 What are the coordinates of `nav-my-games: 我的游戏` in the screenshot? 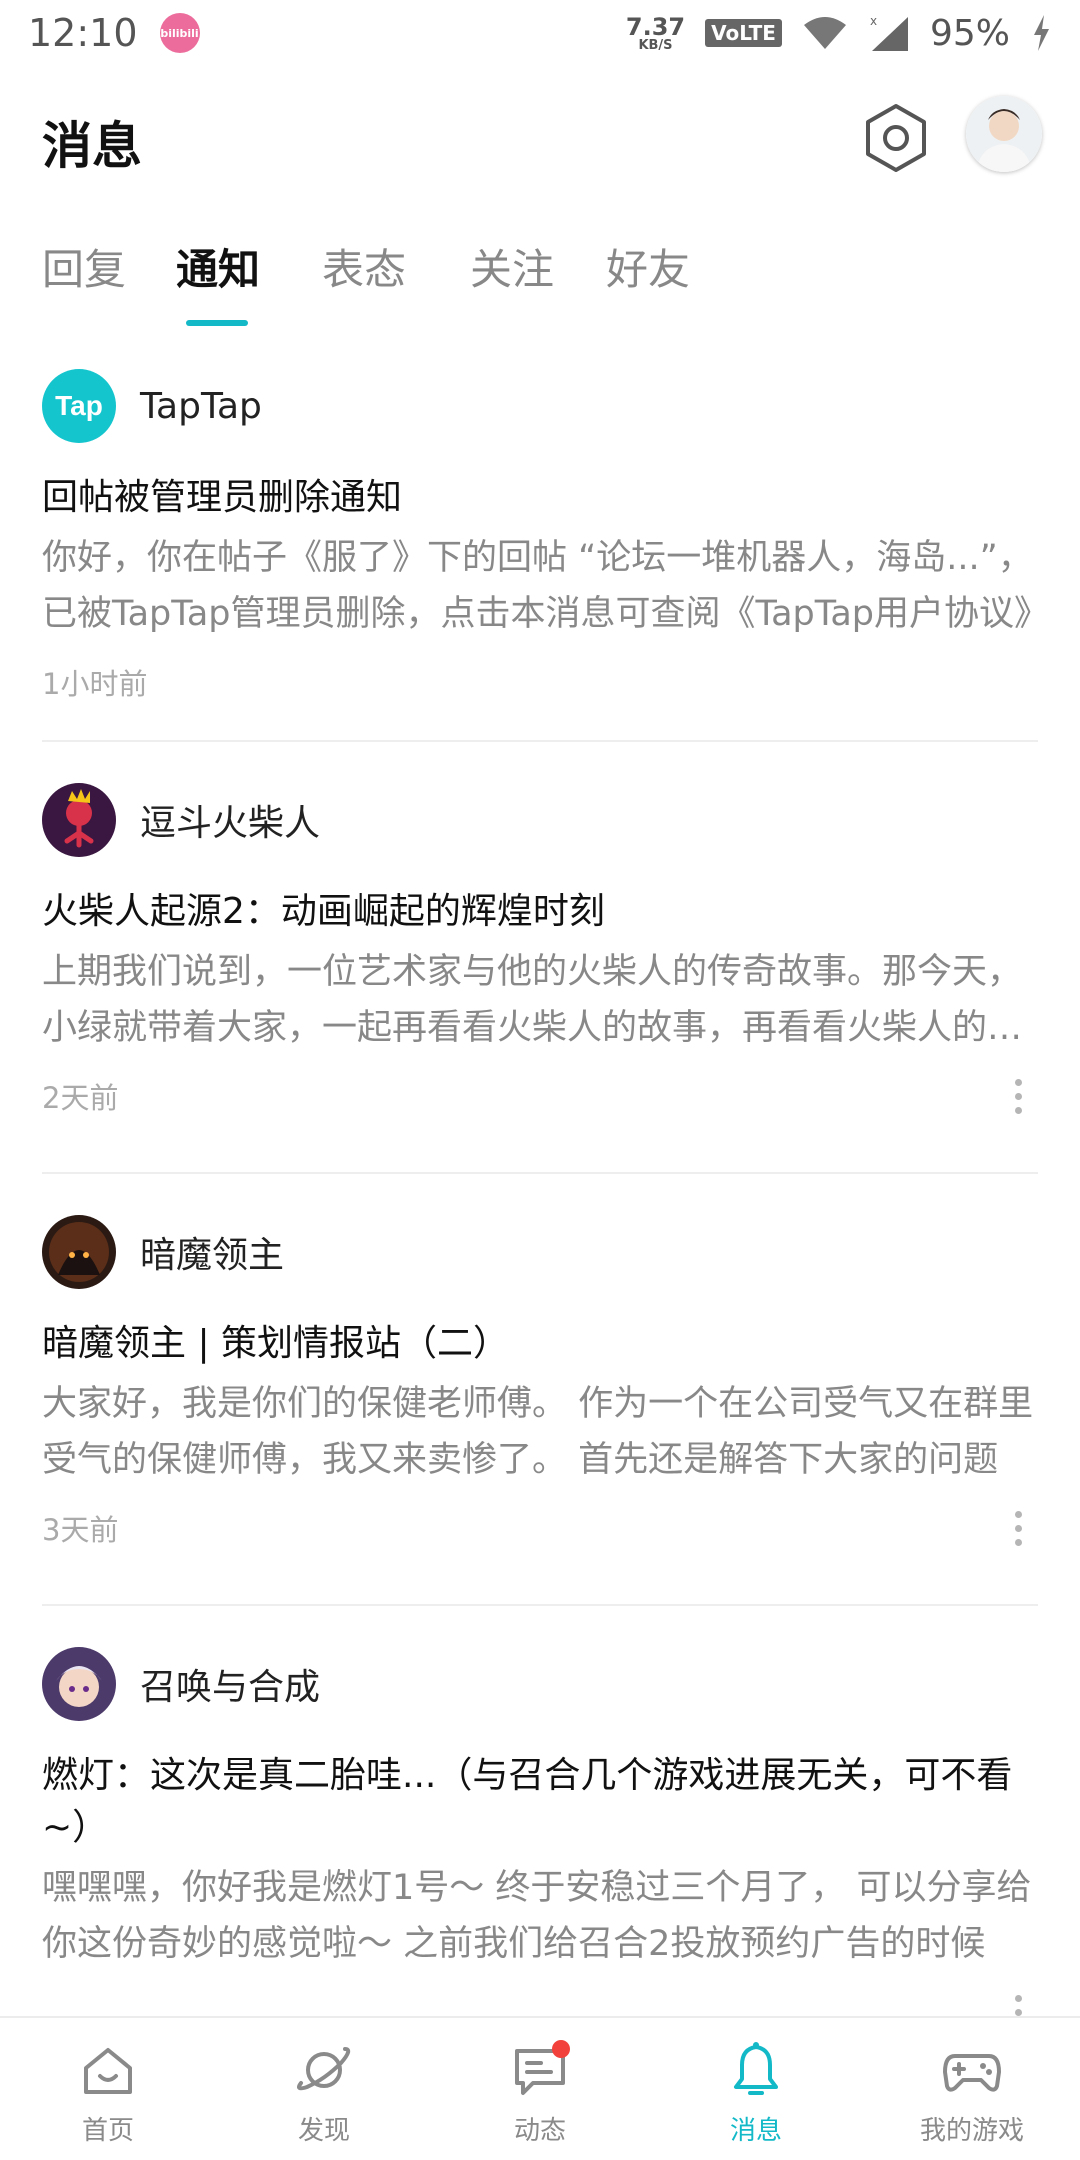 It's located at (972, 2089).